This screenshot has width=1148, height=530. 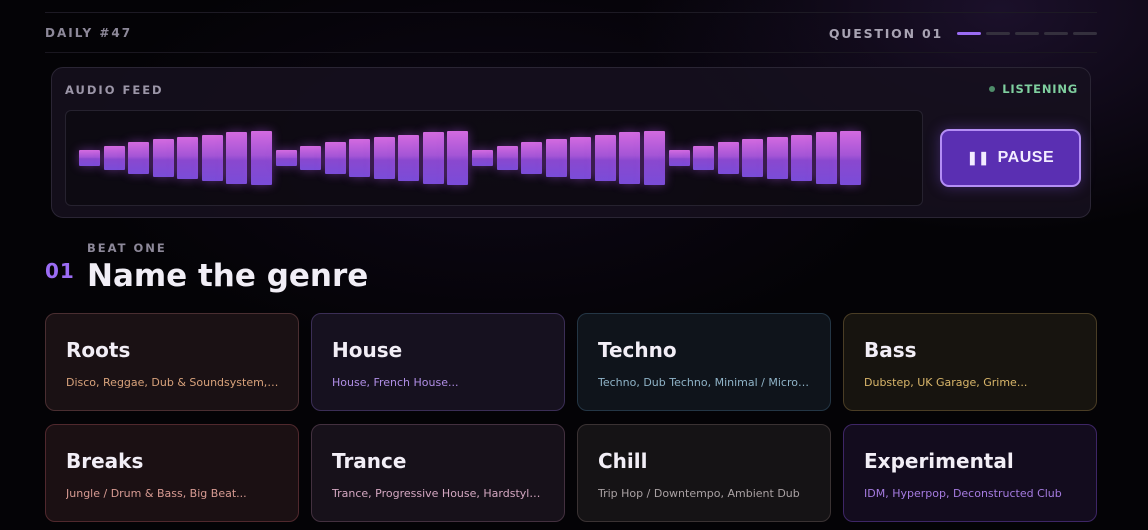 I want to click on genre-name: Techno, so click(x=637, y=350).